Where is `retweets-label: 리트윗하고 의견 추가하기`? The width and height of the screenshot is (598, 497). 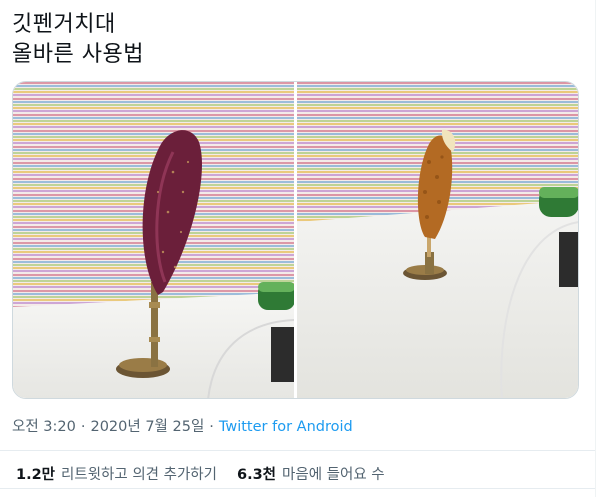 retweets-label: 리트윗하고 의견 추가하기 is located at coordinates (139, 475).